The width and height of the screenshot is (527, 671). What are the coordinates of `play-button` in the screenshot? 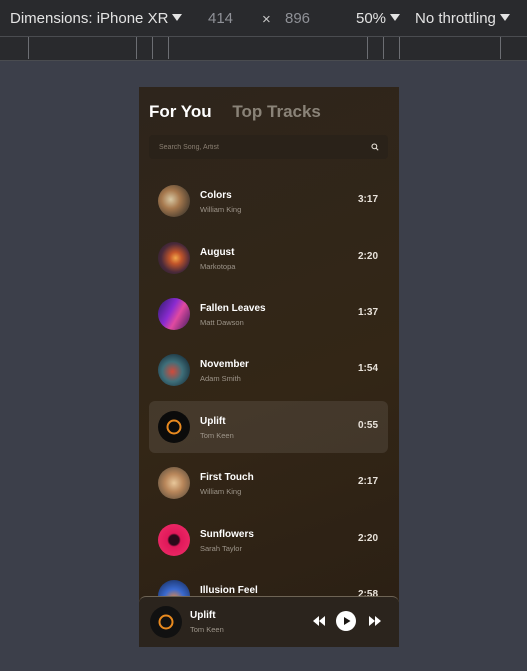 It's located at (346, 621).